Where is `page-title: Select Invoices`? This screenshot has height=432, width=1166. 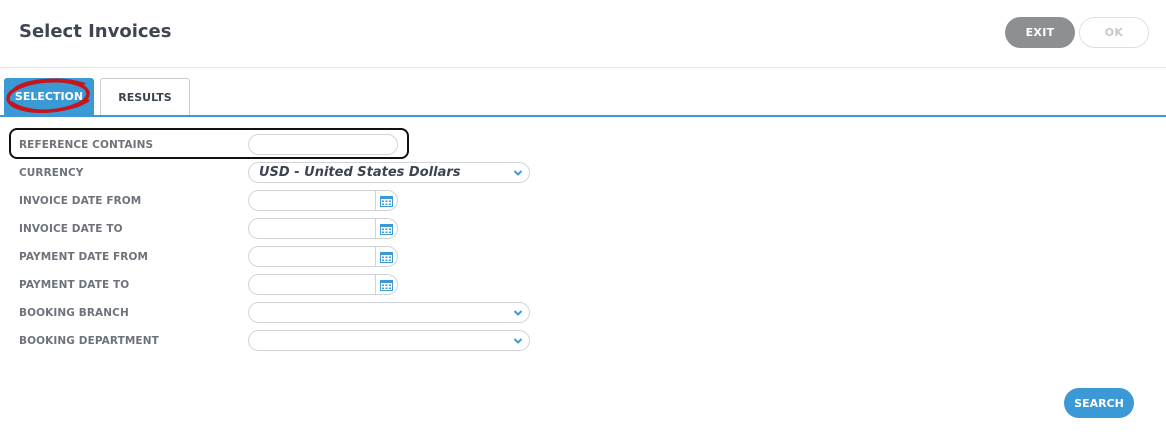 page-title: Select Invoices is located at coordinates (95, 31).